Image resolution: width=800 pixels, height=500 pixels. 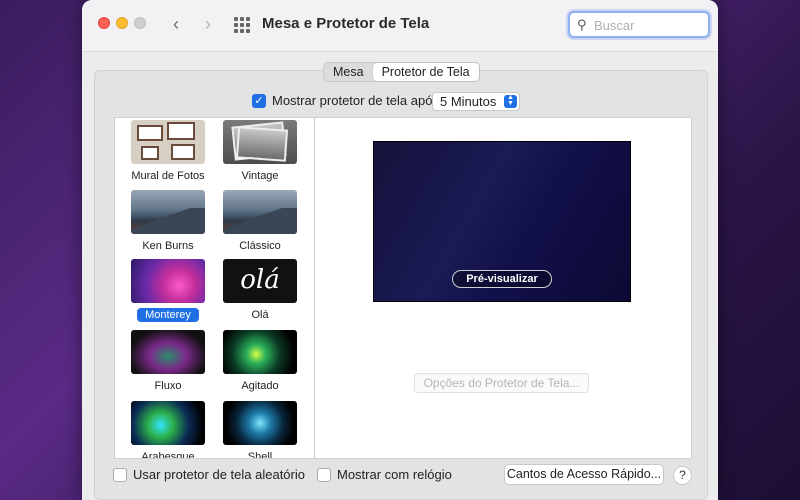 I want to click on show-clock-label: Mostrar com relógio, so click(x=394, y=474).